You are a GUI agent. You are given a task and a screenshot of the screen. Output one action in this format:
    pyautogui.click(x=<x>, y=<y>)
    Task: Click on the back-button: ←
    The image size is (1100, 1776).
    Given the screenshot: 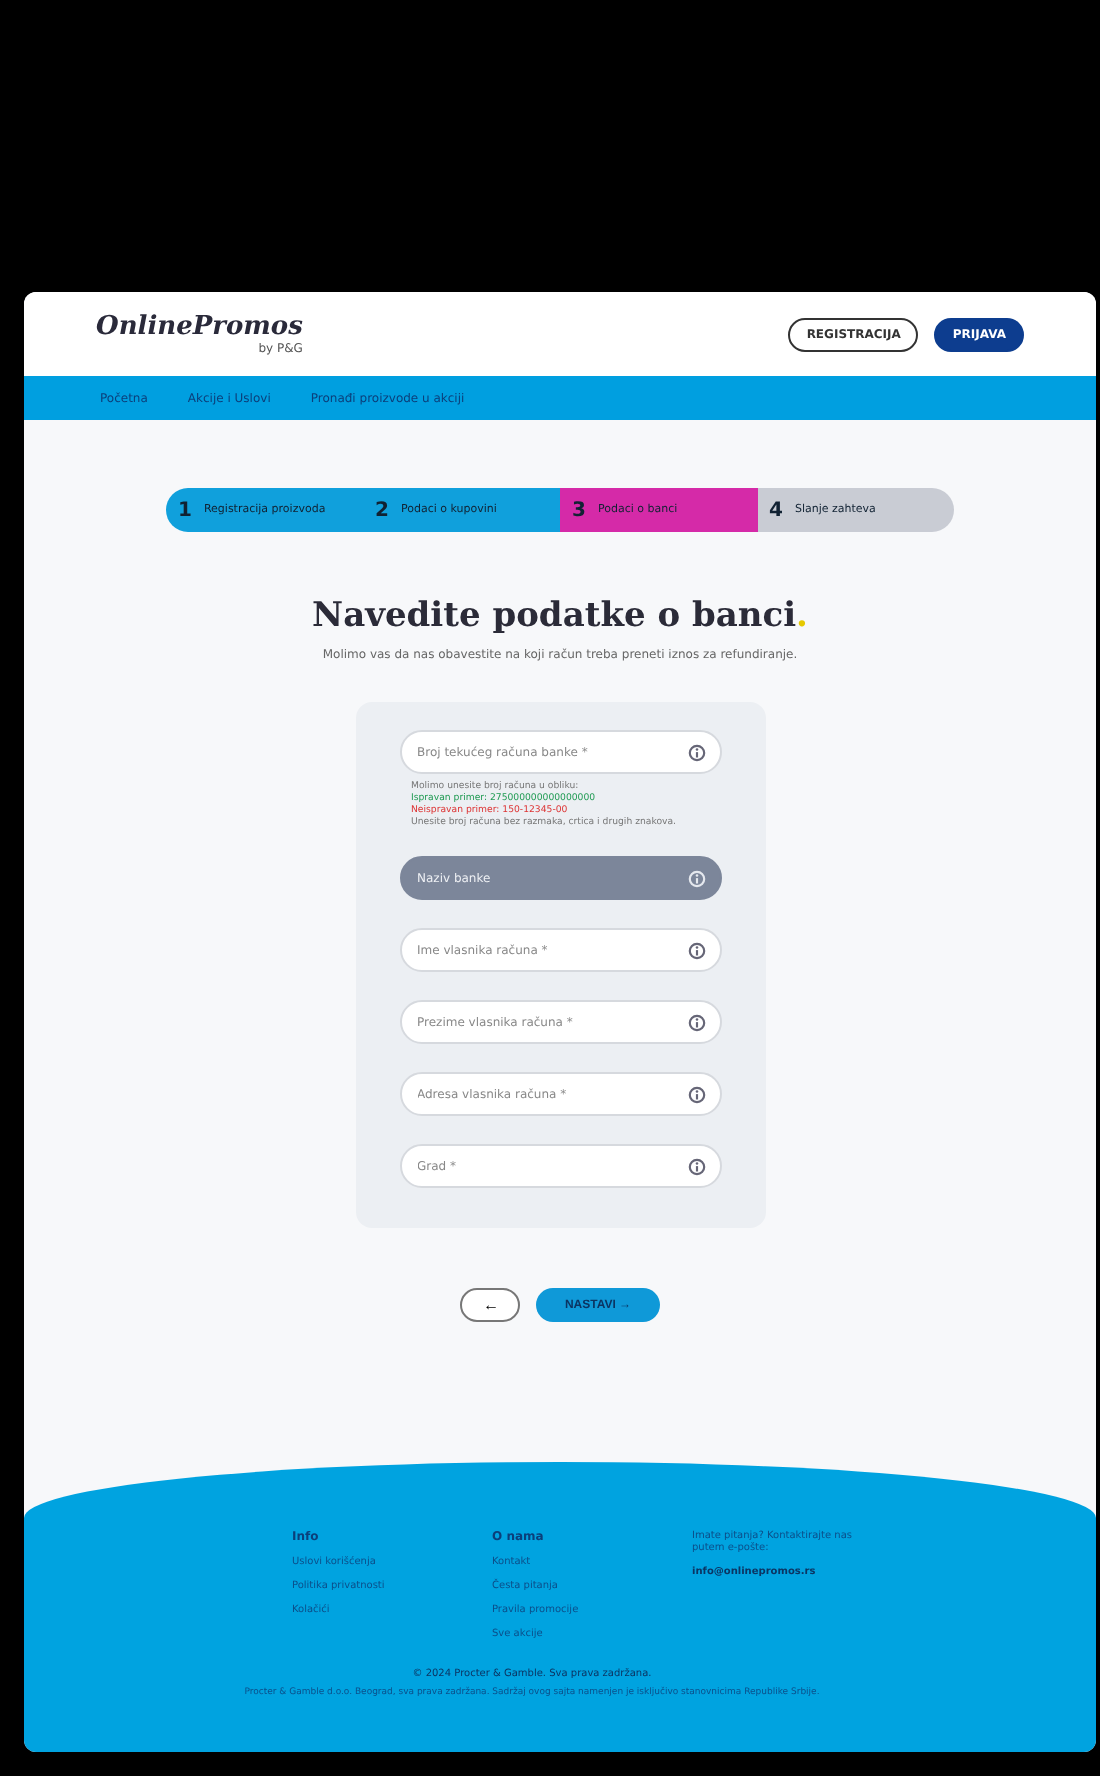 What is the action you would take?
    pyautogui.click(x=490, y=1305)
    